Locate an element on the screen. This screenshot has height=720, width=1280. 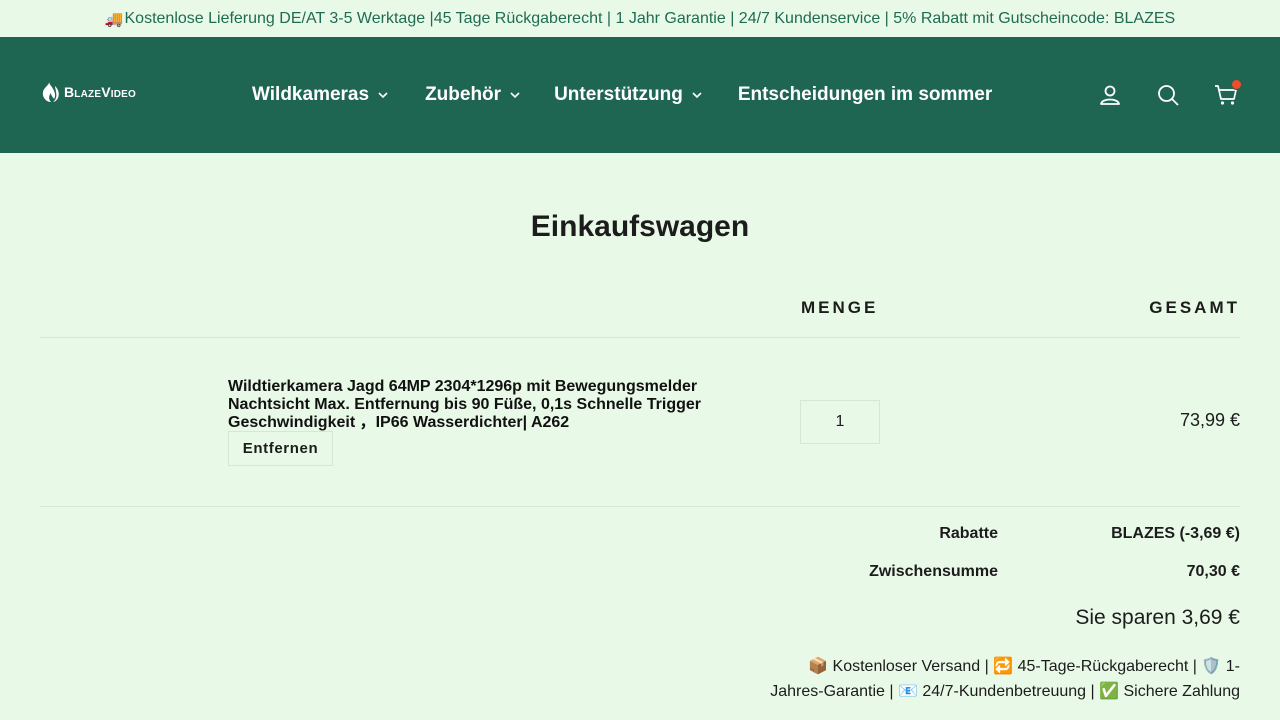
nav-item-zubehoer: Zubehör is located at coordinates (472, 95).